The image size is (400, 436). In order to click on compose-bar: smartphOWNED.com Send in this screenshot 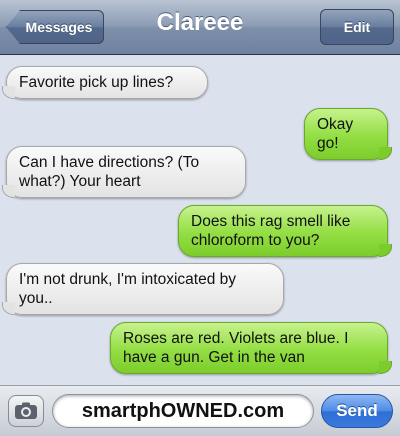, I will do `click(200, 410)`.